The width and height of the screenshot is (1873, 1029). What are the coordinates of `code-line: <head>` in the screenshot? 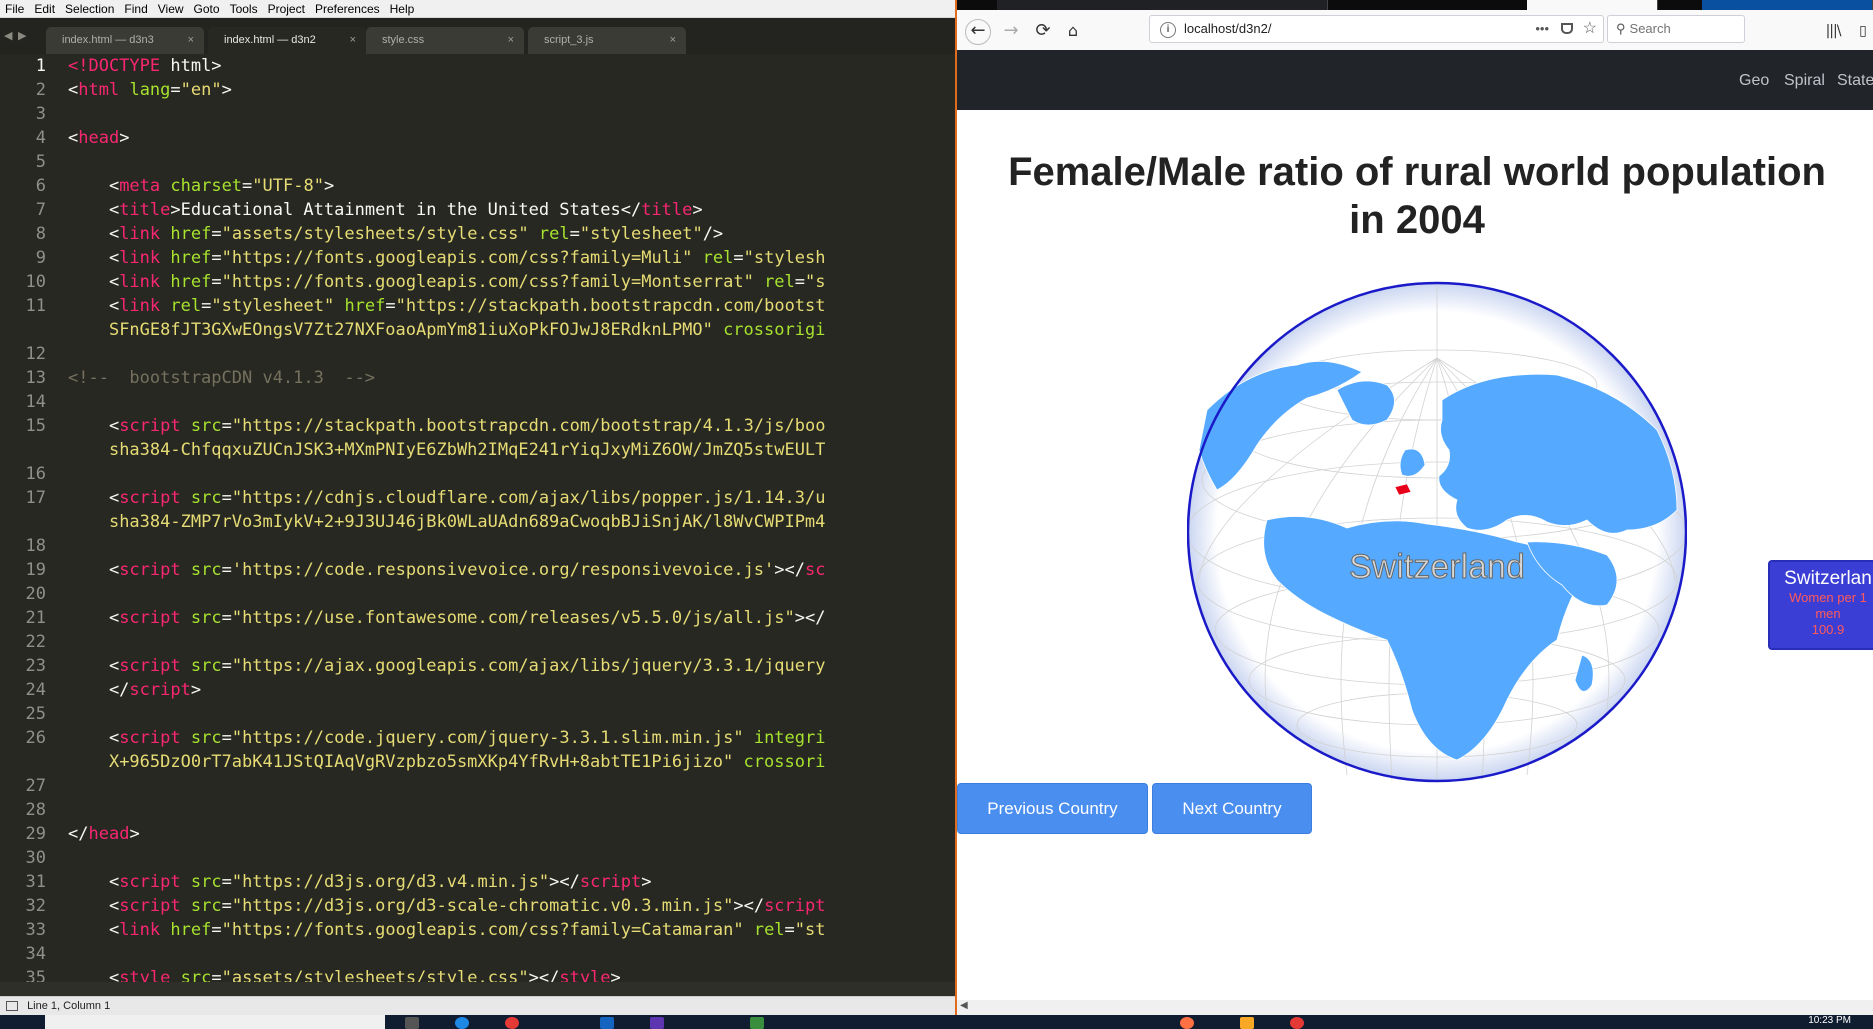 It's located at (98, 138).